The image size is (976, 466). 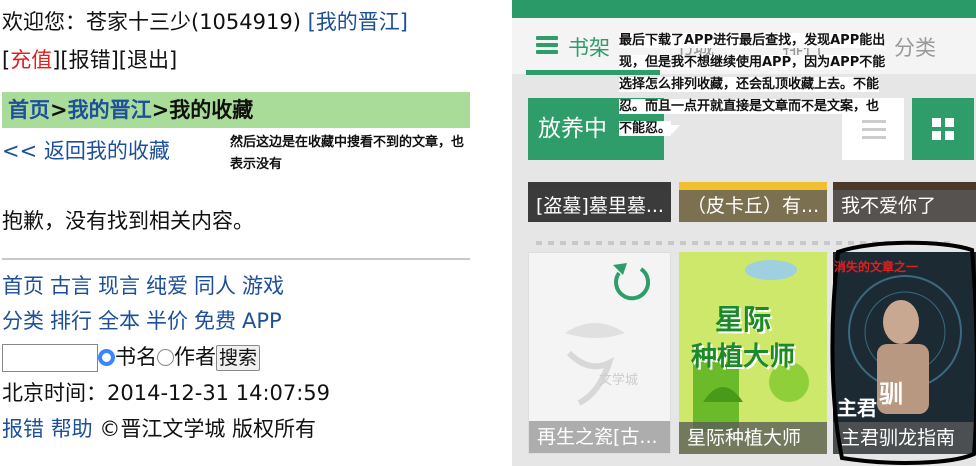 I want to click on divider, so click(x=236, y=259).